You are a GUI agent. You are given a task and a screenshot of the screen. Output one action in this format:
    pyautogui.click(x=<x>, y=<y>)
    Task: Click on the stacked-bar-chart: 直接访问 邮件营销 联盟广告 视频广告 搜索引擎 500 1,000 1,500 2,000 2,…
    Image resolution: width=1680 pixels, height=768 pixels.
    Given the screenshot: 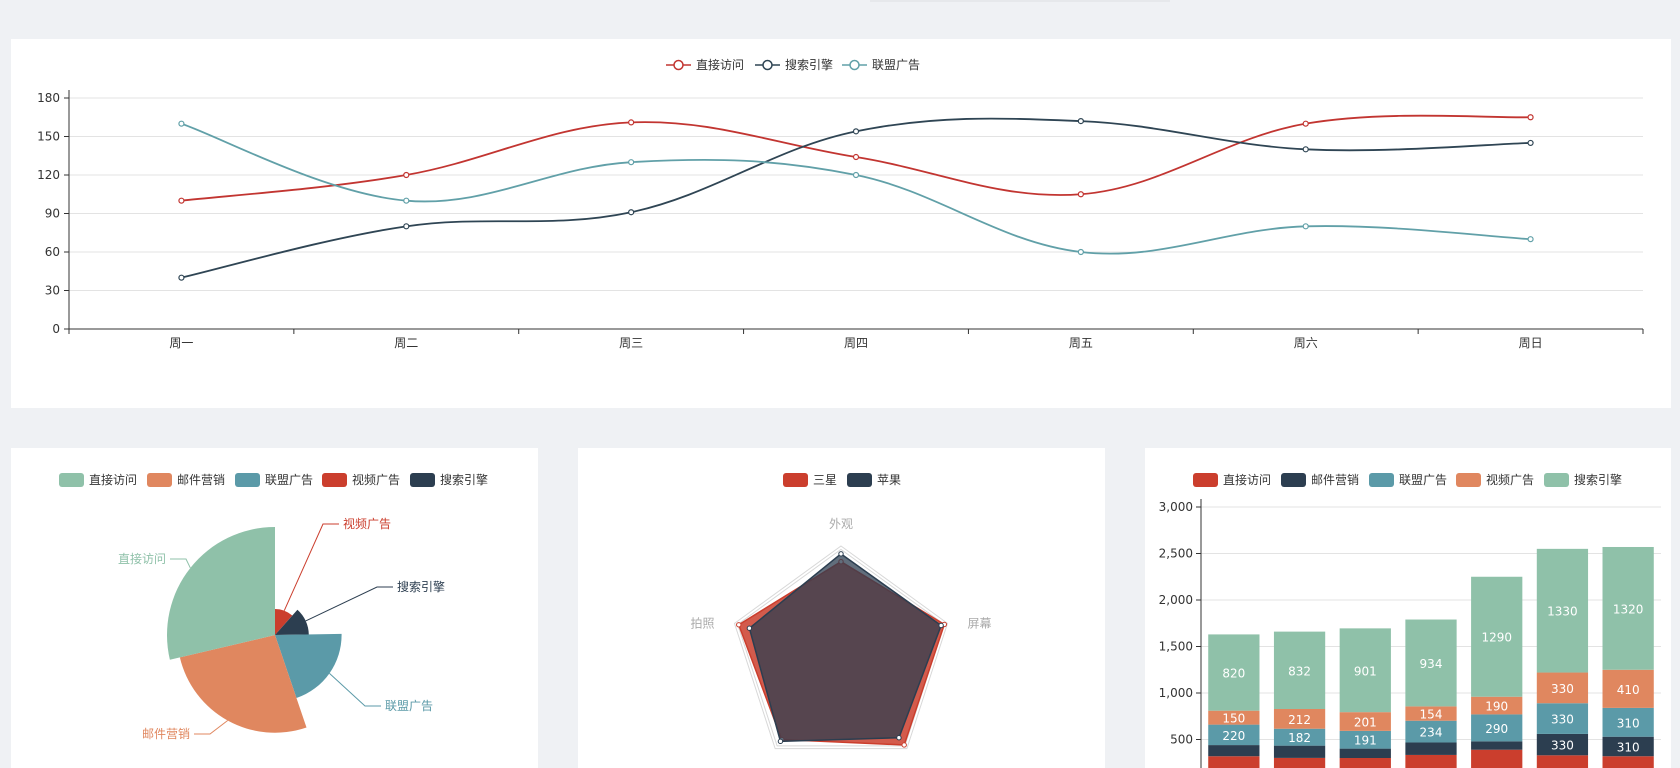 What is the action you would take?
    pyautogui.click(x=1410, y=620)
    